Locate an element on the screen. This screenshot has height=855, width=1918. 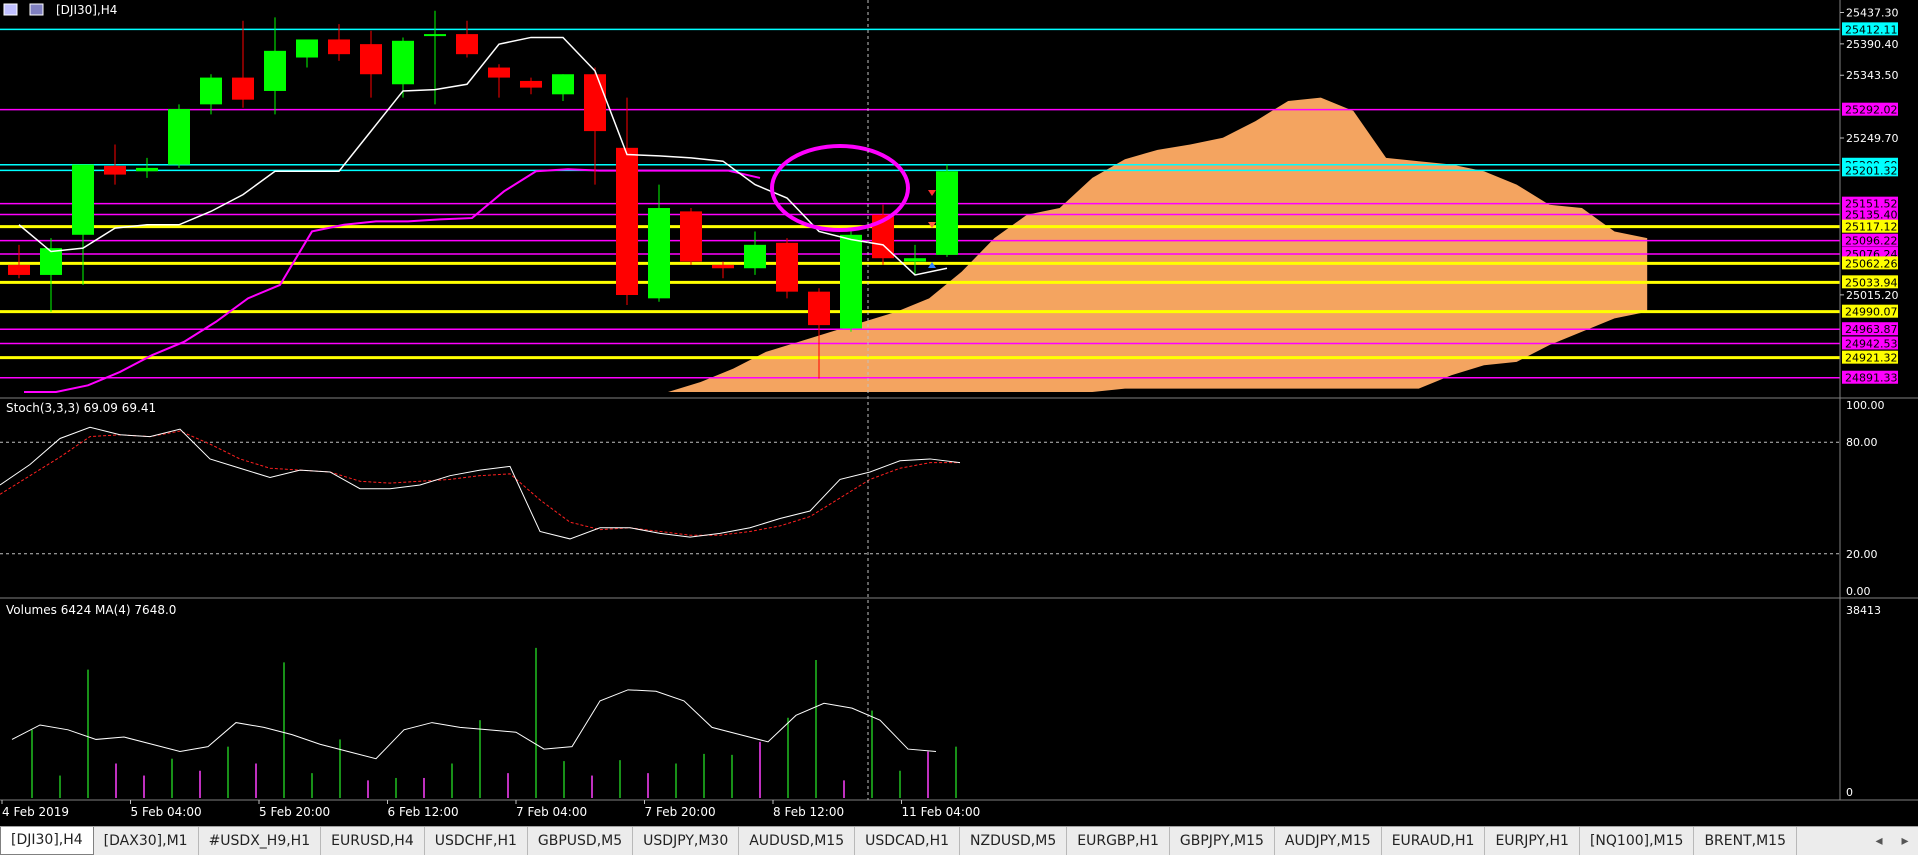
volume-label: Volumes 6424 MA(4) 7648.0 is located at coordinates (91, 610).